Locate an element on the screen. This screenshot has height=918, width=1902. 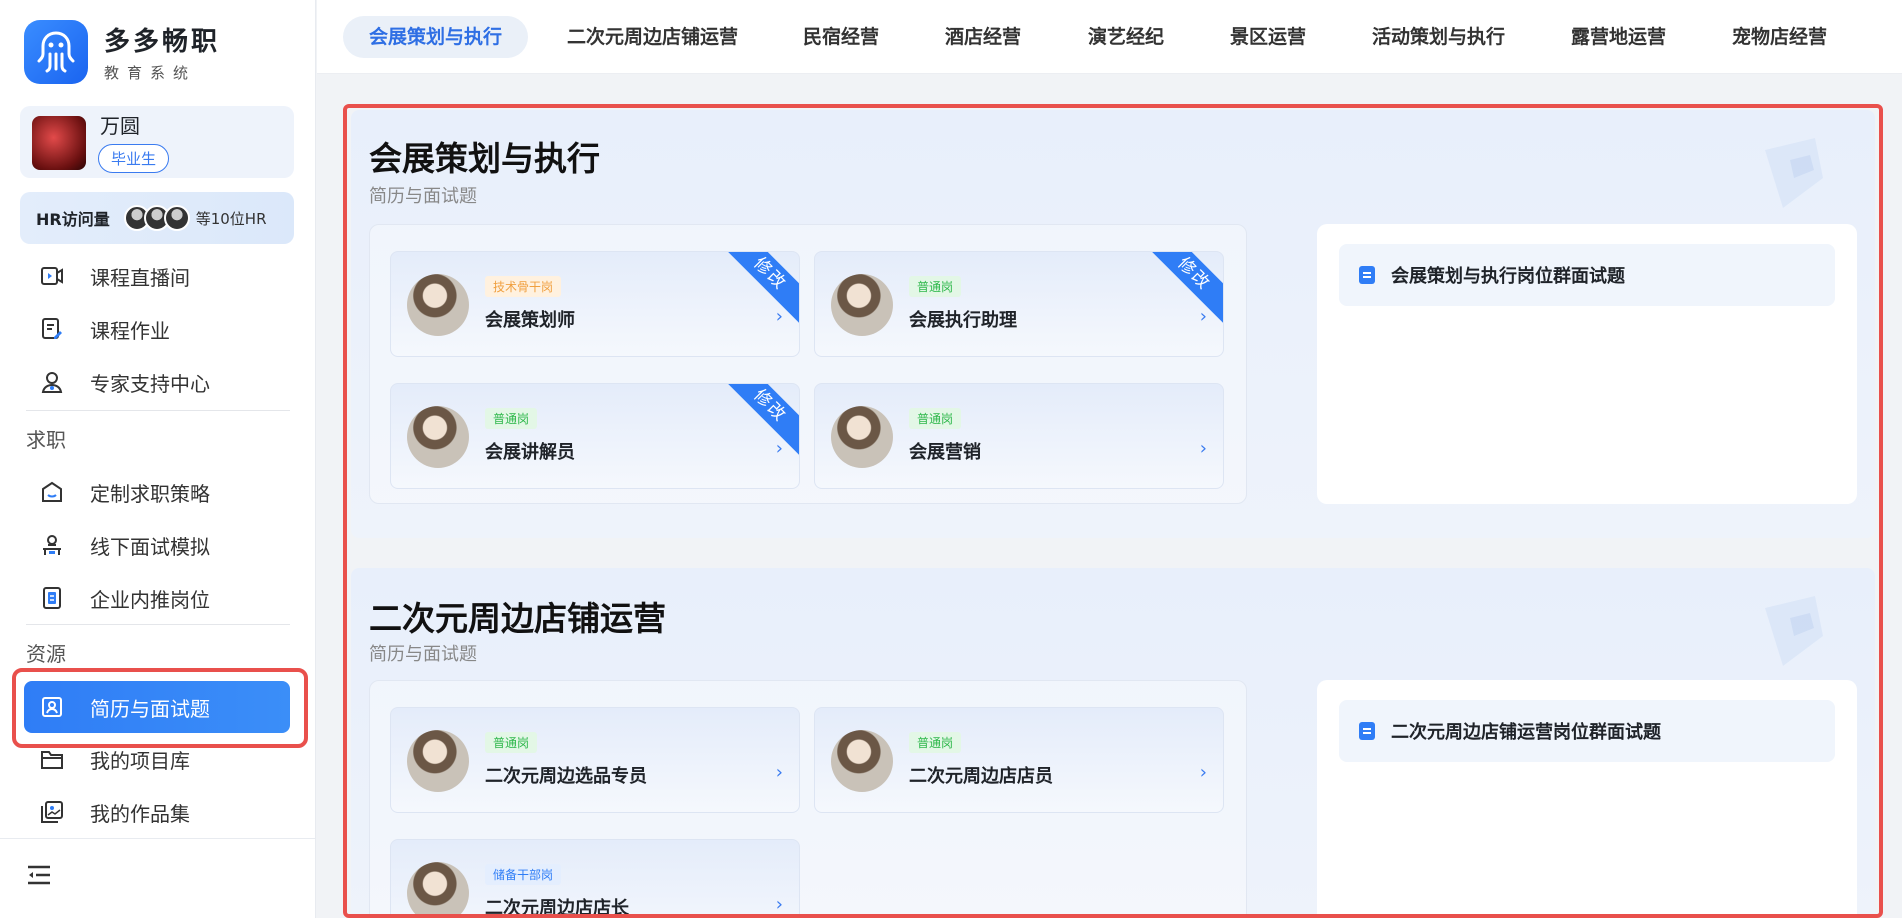
sidebar-divider is located at coordinates (158, 410).